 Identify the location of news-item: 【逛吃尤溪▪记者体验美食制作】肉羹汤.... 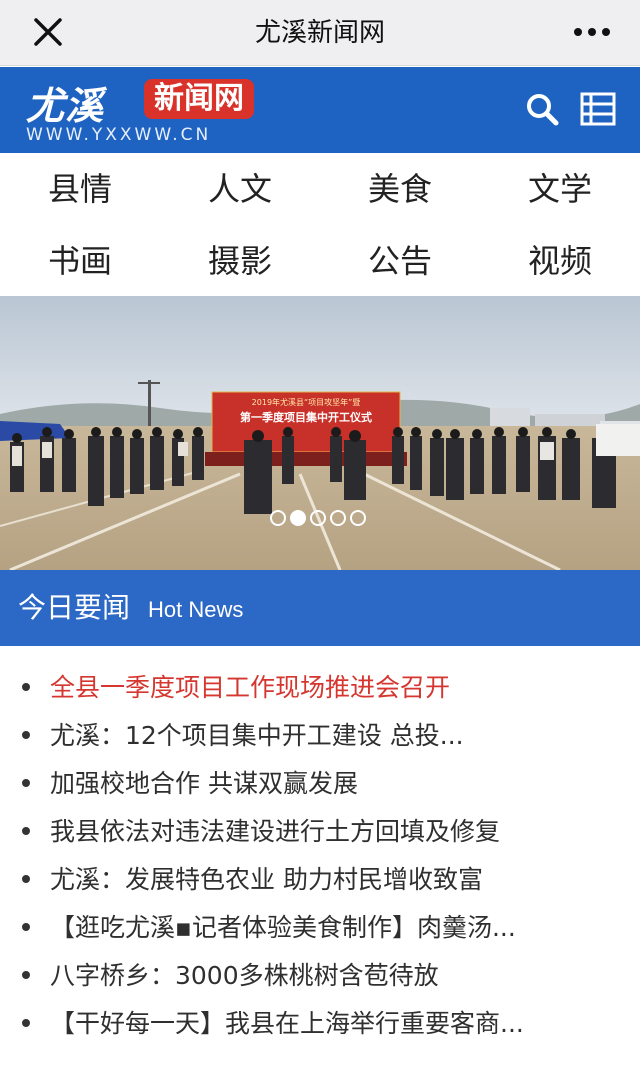
(322, 928).